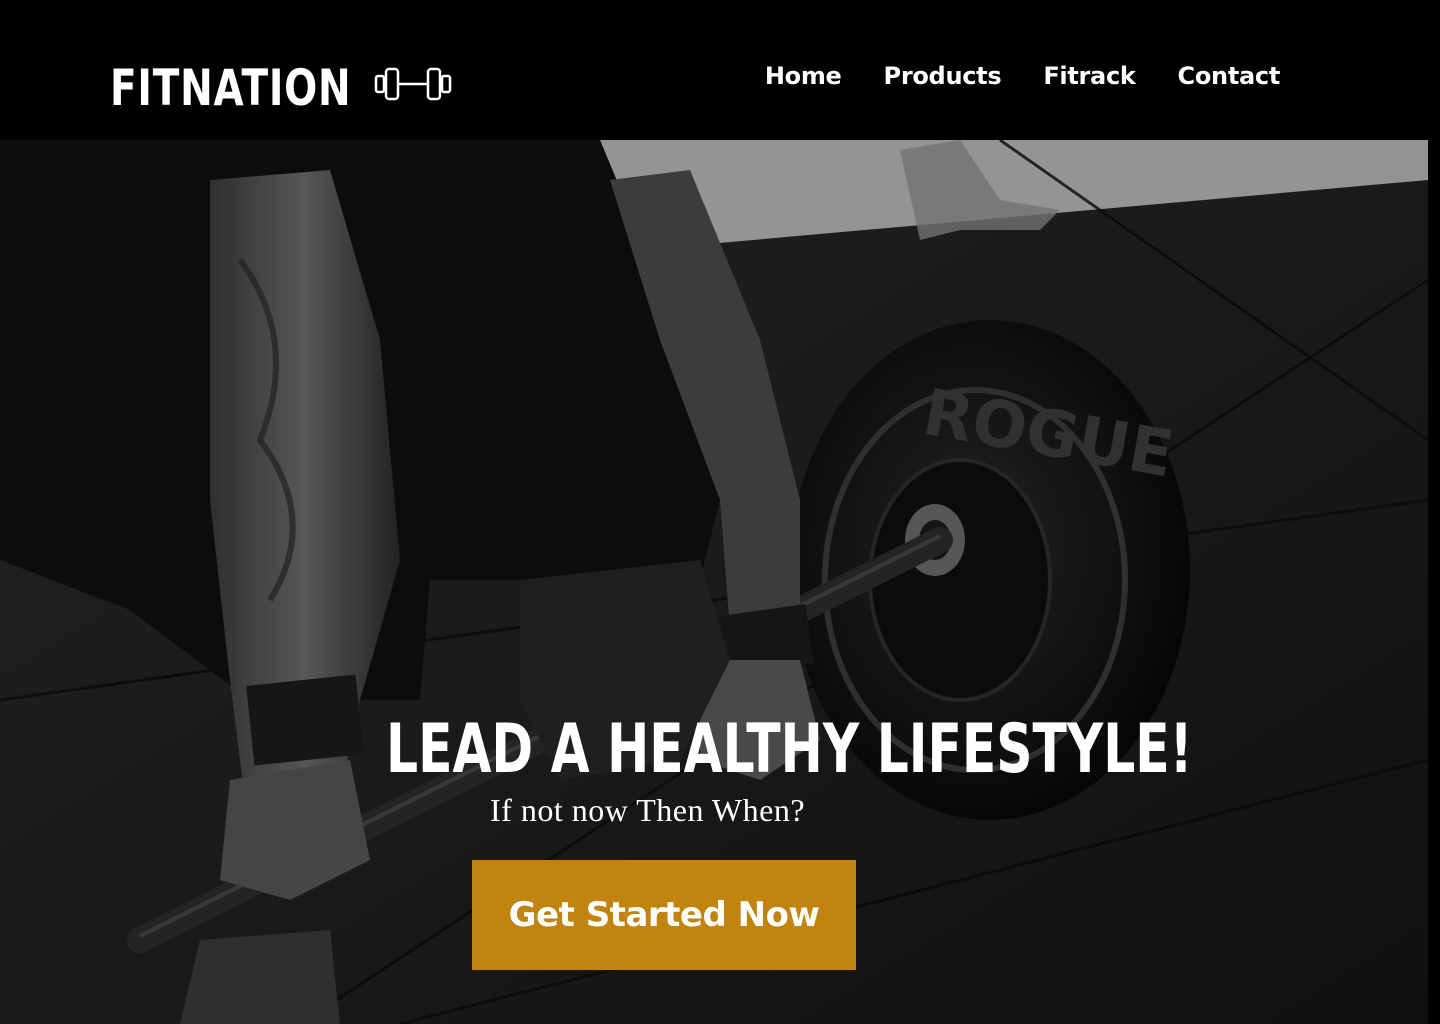 The height and width of the screenshot is (1024, 1440). I want to click on navbar: FITNATION Home Products Fitrack Contact, so click(720, 70).